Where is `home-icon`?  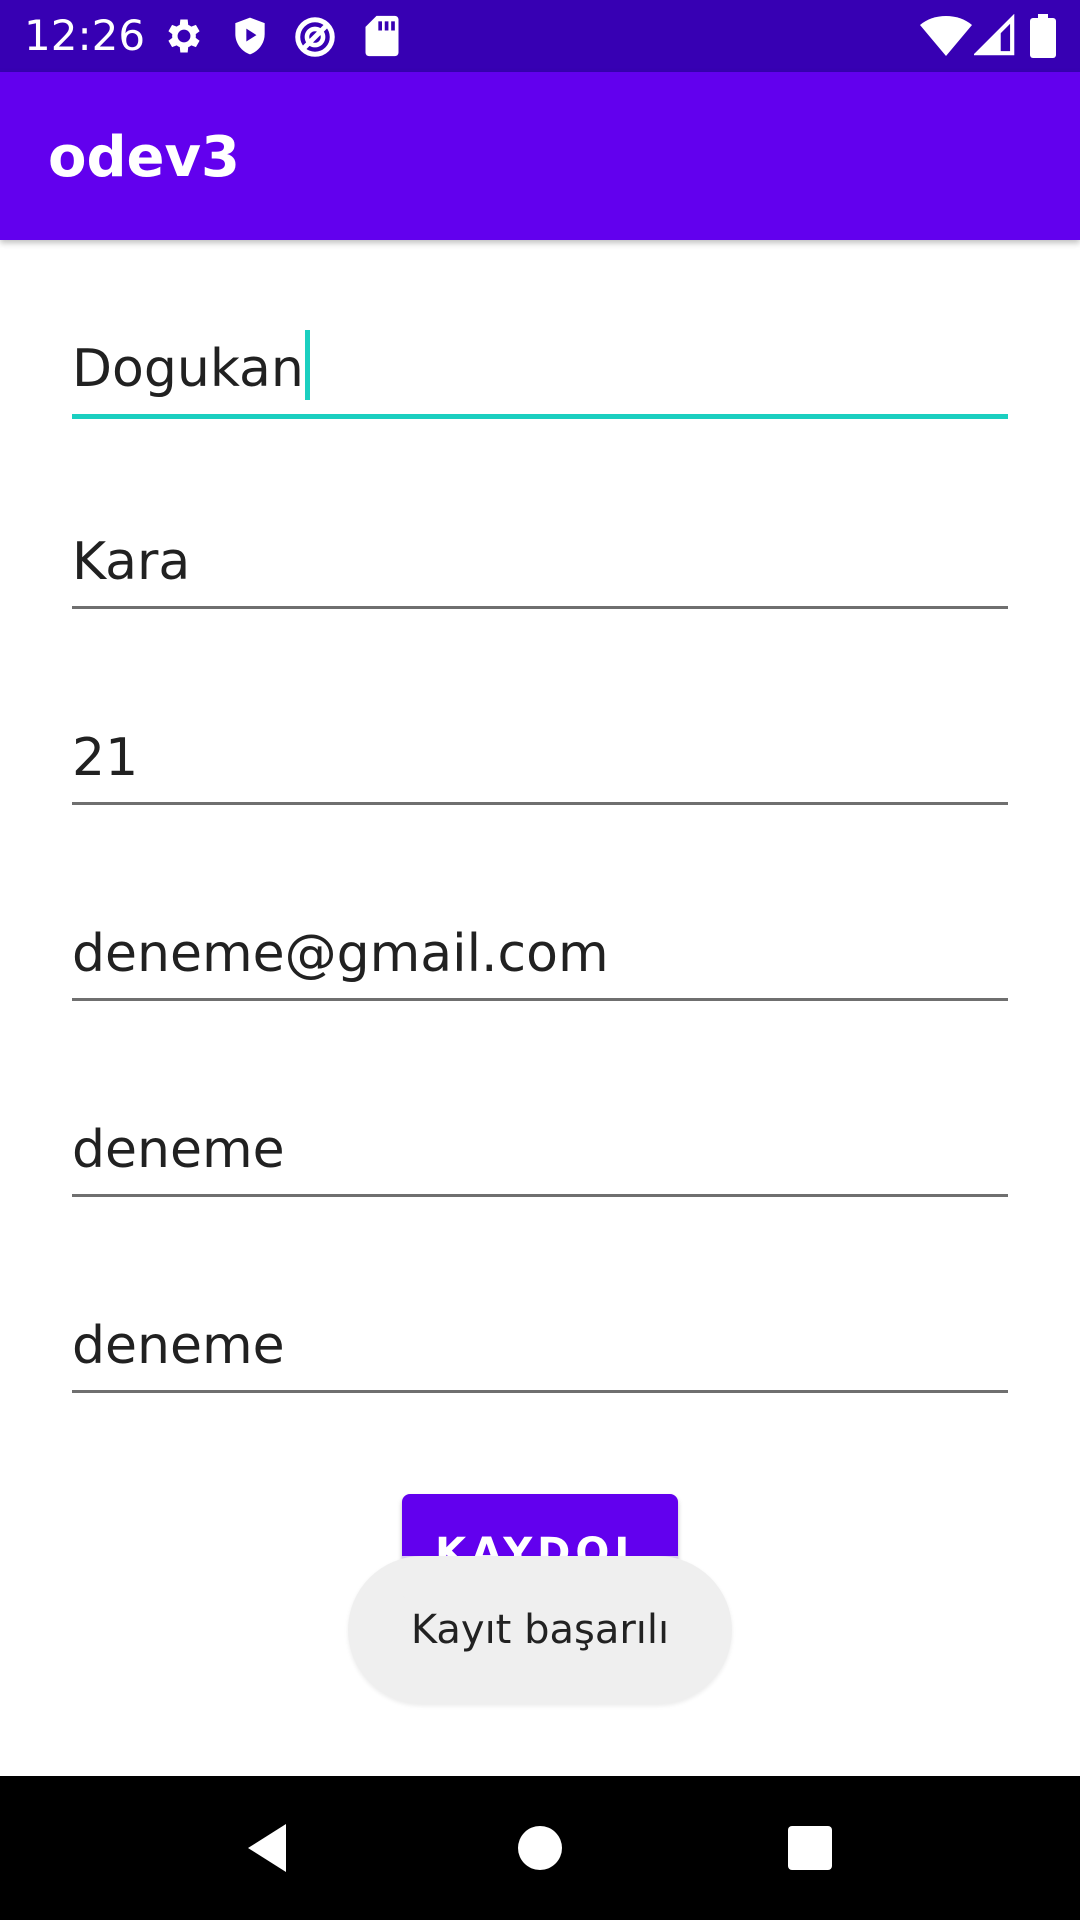 home-icon is located at coordinates (540, 1848).